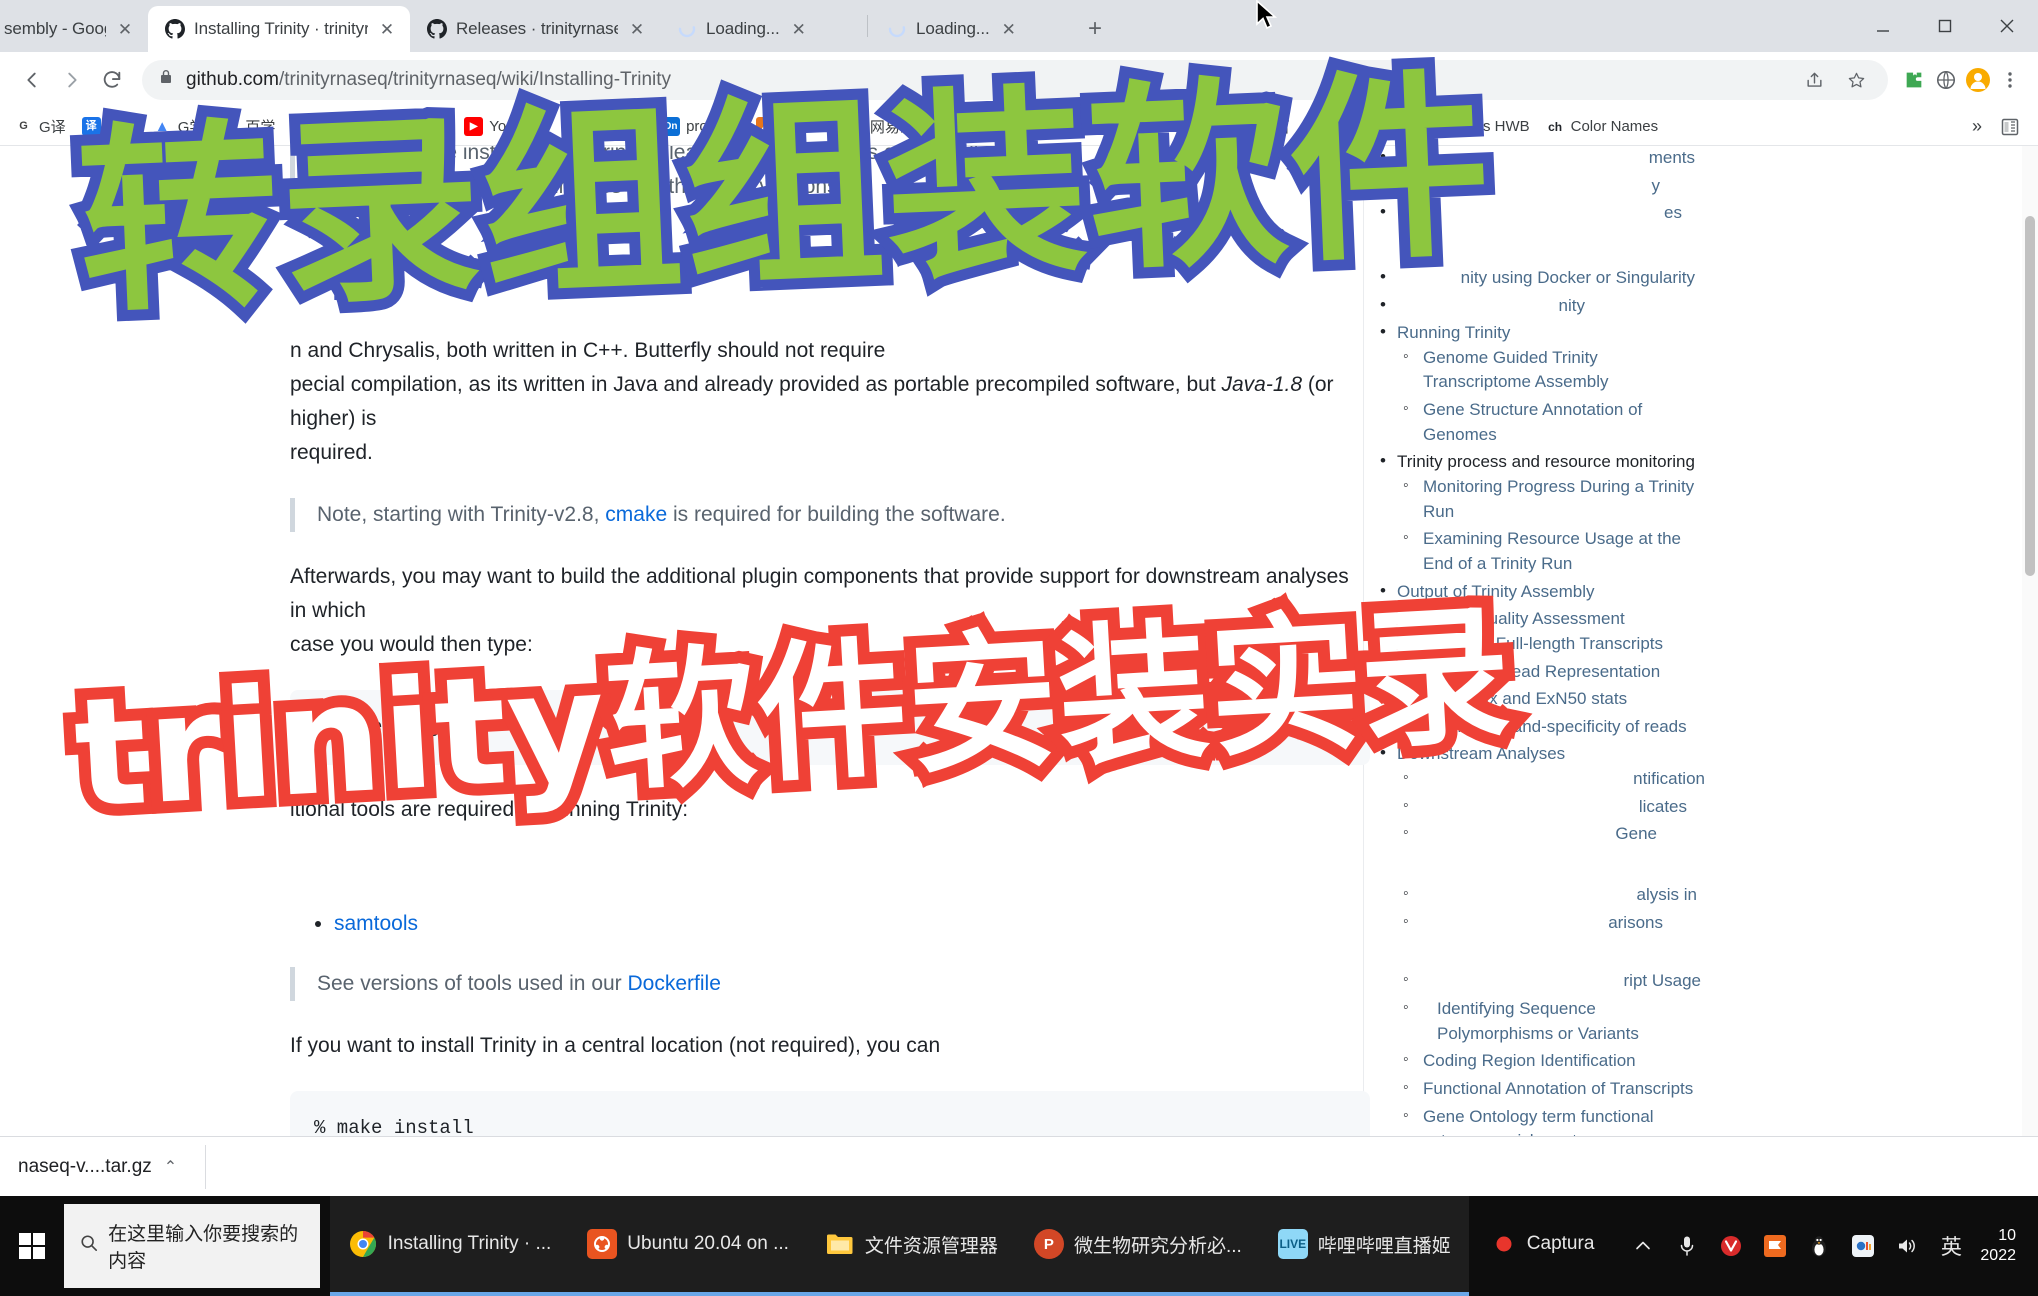 The image size is (2038, 1296). I want to click on singularity-link: Singularity, so click(499, 186).